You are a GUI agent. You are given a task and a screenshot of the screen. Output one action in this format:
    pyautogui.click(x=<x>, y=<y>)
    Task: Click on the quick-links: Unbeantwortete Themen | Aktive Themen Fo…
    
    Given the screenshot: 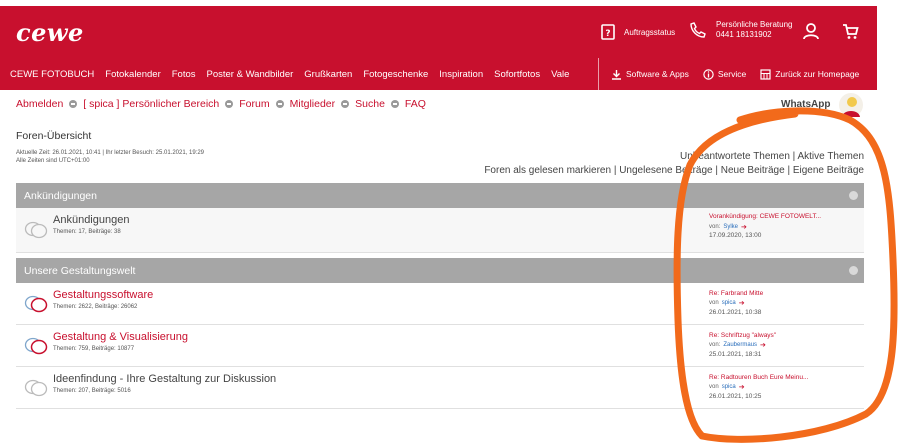 What is the action you would take?
    pyautogui.click(x=674, y=164)
    